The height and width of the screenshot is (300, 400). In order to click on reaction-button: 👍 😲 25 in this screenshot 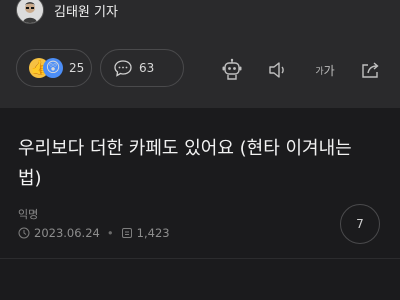, I will do `click(54, 68)`.